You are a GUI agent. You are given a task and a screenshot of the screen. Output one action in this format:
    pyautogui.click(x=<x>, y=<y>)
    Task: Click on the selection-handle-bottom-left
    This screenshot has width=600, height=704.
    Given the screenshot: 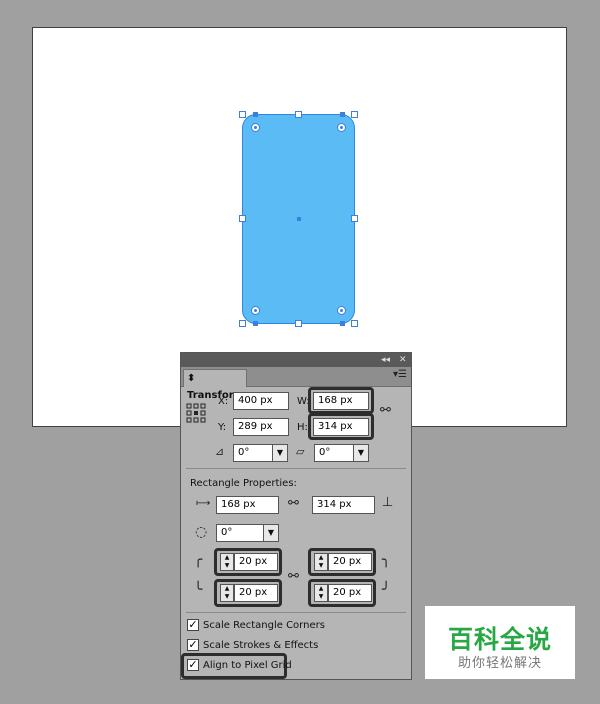 What is the action you would take?
    pyautogui.click(x=242, y=323)
    